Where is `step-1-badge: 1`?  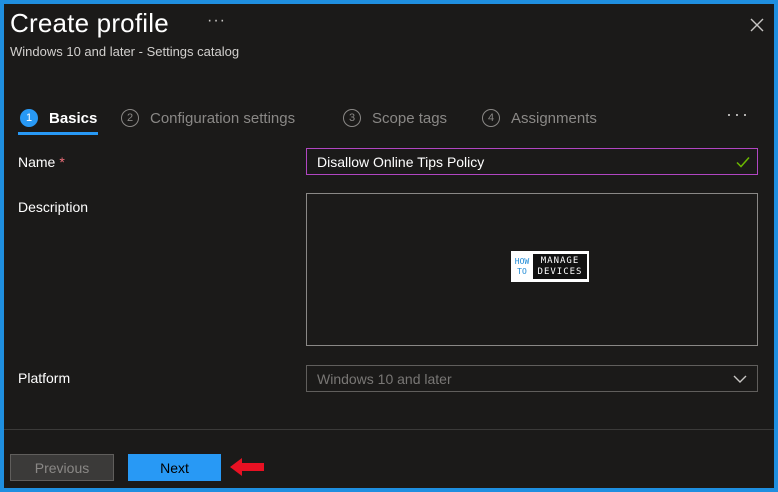
step-1-badge: 1 is located at coordinates (29, 118).